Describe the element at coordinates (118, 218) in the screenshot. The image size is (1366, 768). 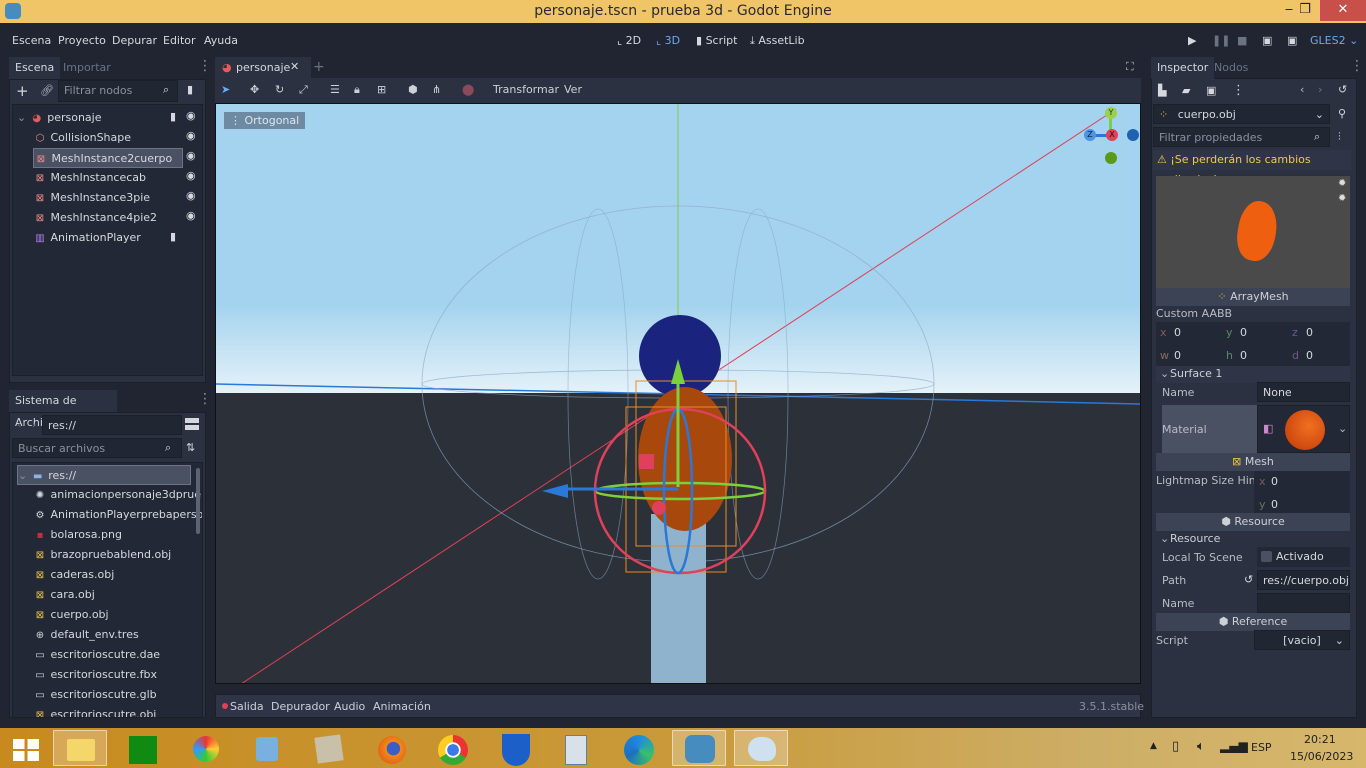
I see `scene-node: ⊠ MeshInstance4pie2` at that location.